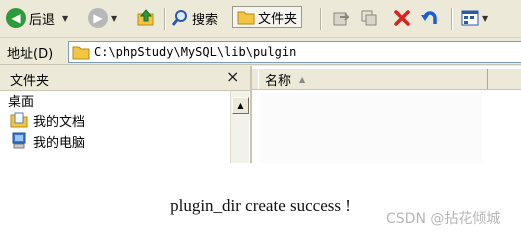  Describe the element at coordinates (302, 79) in the screenshot. I see `sort-ascending-icon: ▲` at that location.